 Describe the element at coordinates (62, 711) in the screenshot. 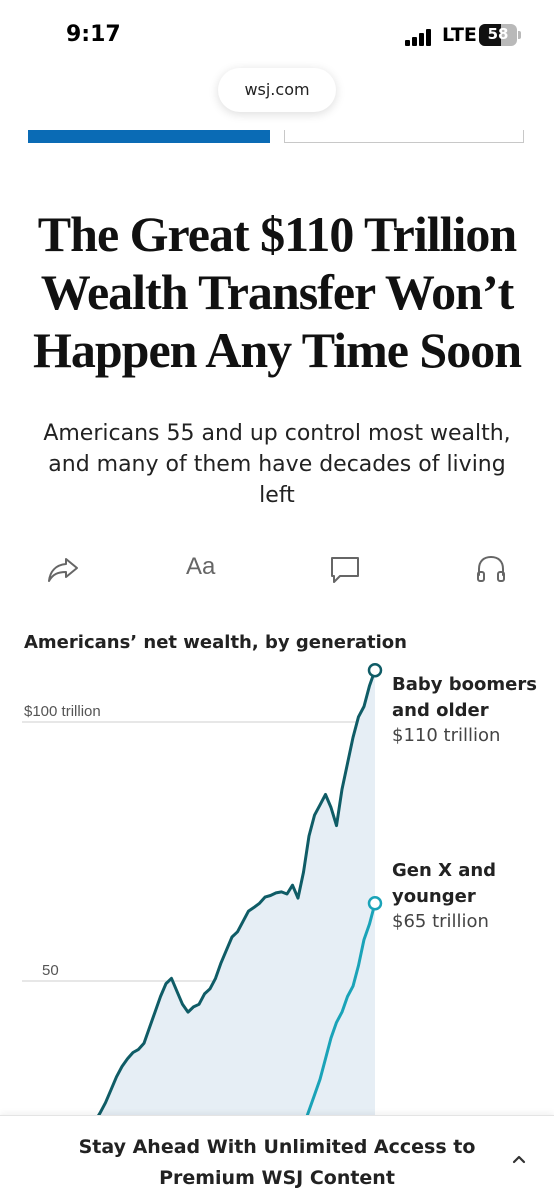

I see `y-tick-label-100: $100 trillion` at that location.